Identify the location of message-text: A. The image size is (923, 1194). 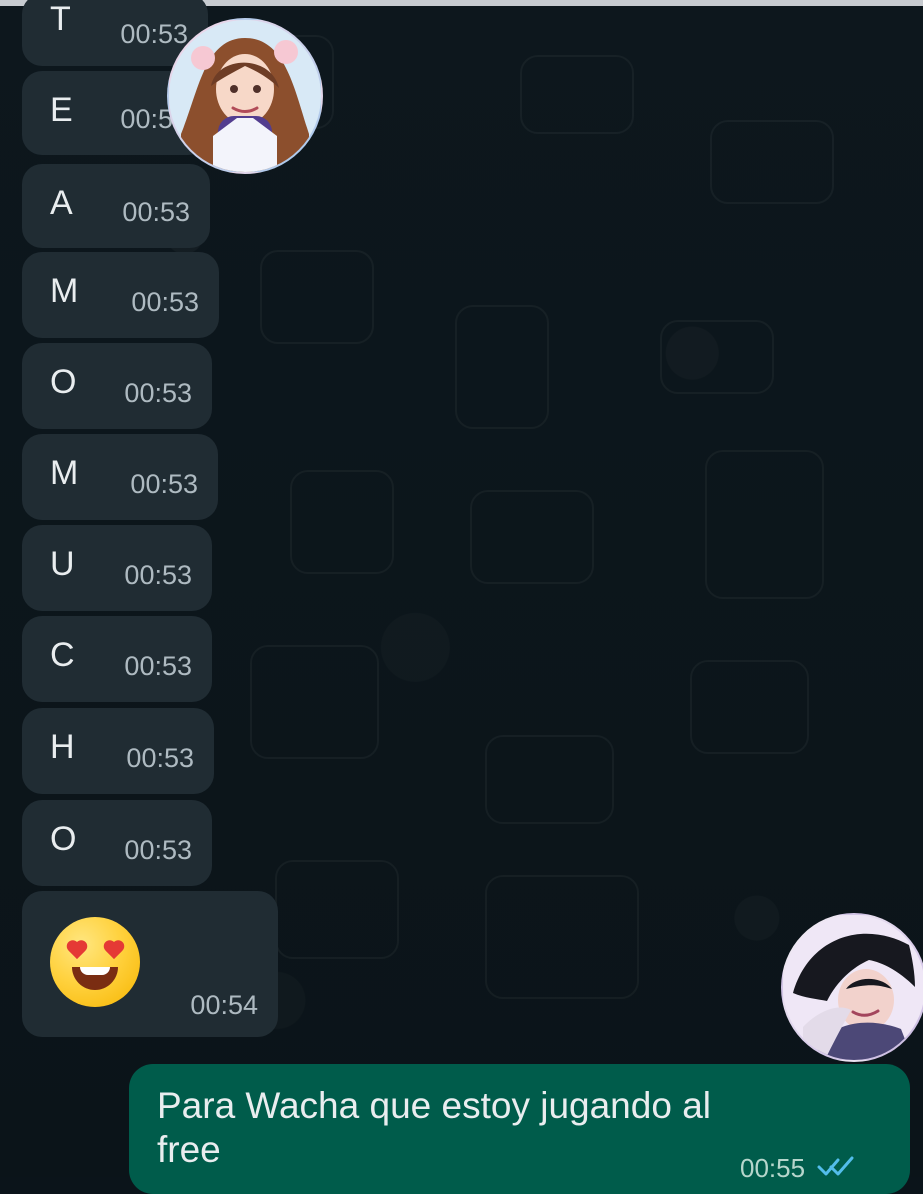
(61, 203).